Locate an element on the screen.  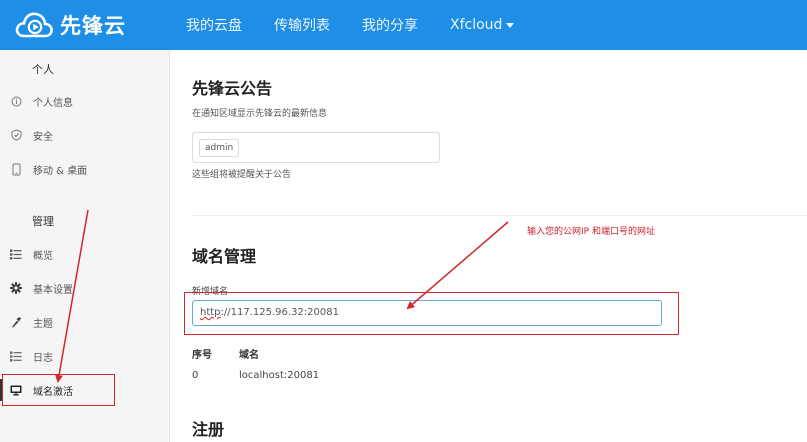
top-header: 先锋云 我的云盘 传输列表 我的分享 Xfcloud is located at coordinates (403, 25).